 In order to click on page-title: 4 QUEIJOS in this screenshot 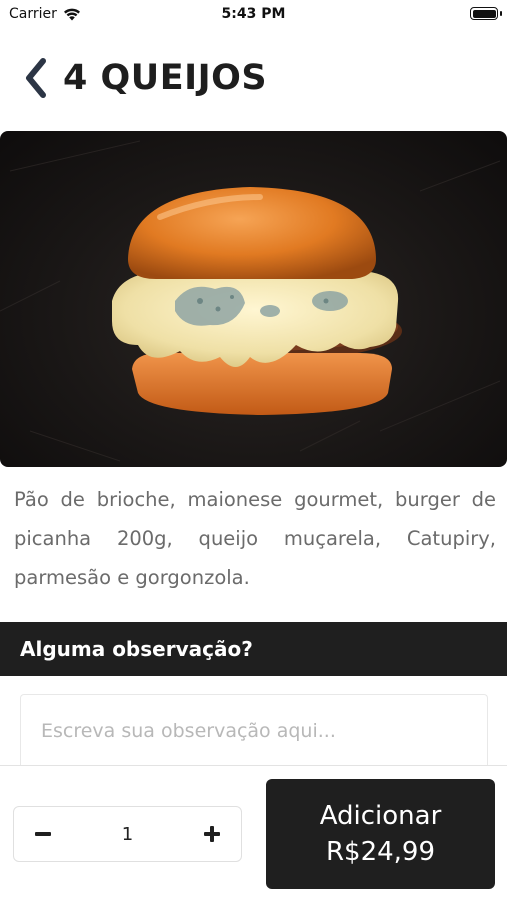, I will do `click(165, 78)`.